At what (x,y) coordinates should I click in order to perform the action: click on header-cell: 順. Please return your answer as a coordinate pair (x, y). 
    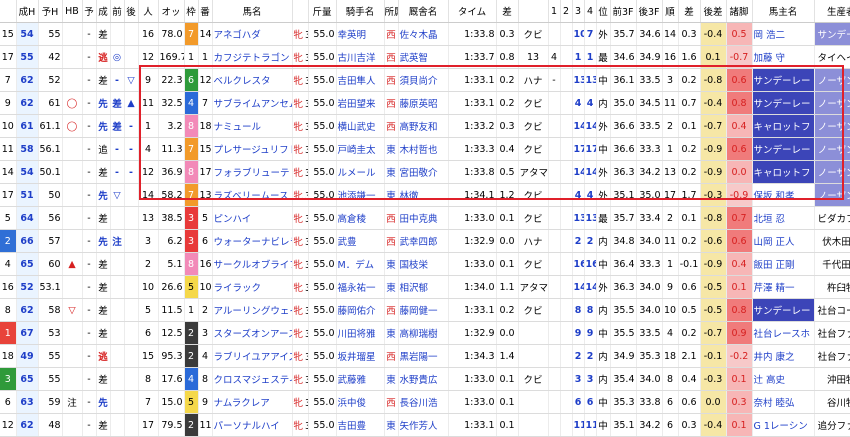
    Looking at the image, I should click on (670, 11).